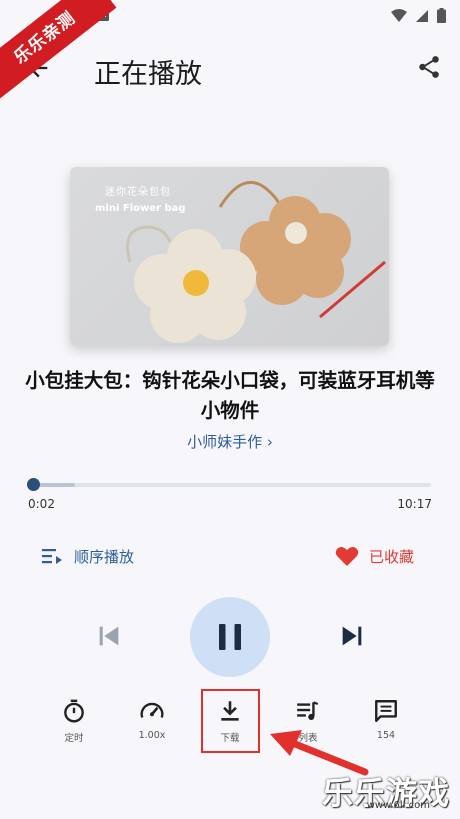  Describe the element at coordinates (391, 556) in the screenshot. I see `favorite-label: 已收藏` at that location.